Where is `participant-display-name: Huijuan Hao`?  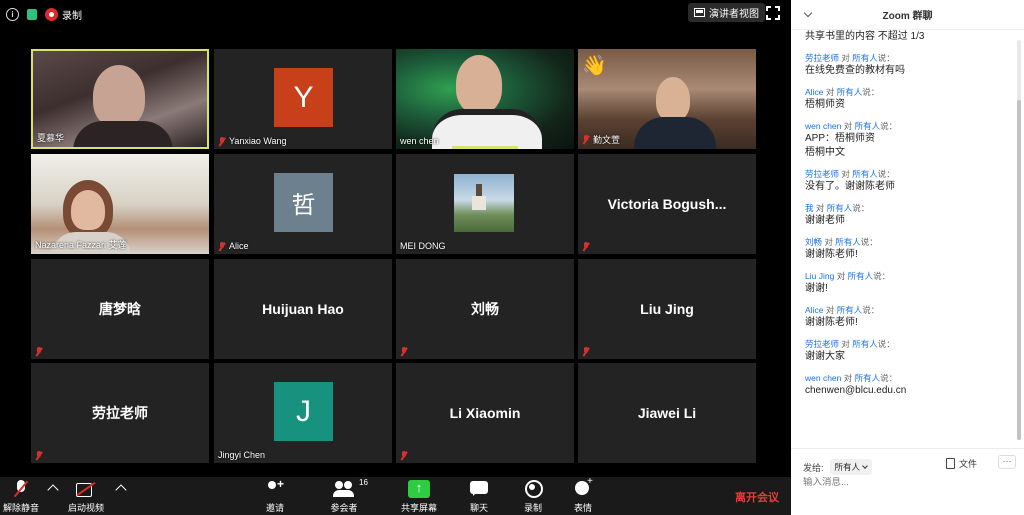
participant-display-name: Huijuan Hao is located at coordinates (303, 309).